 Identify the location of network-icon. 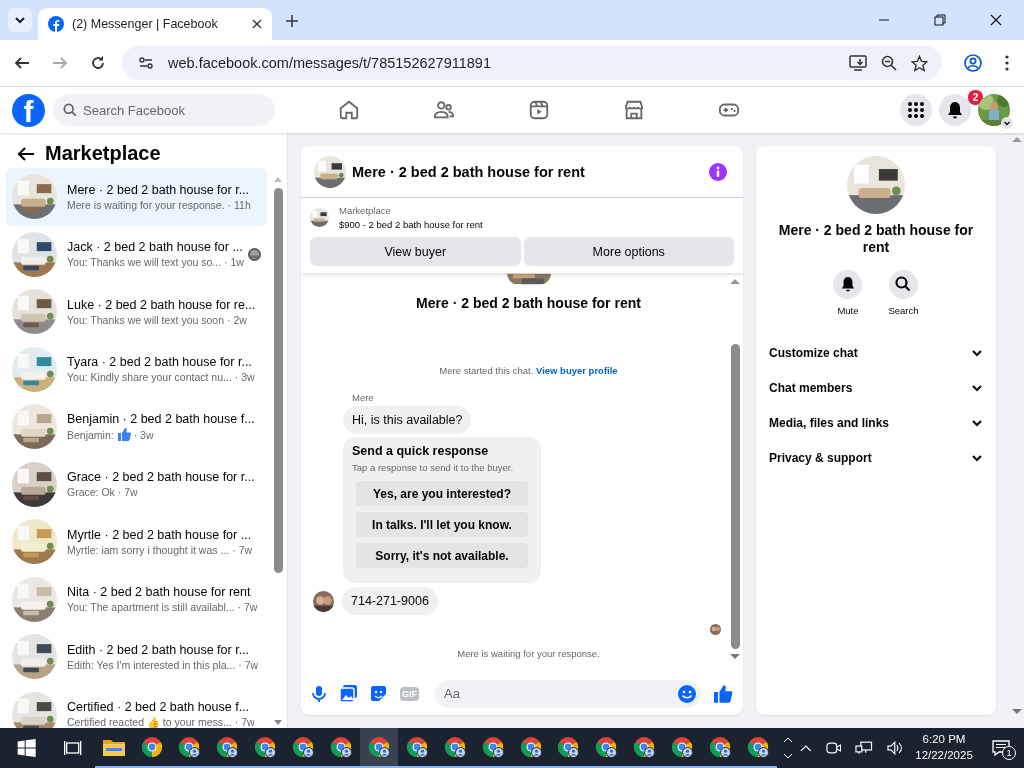
(864, 748).